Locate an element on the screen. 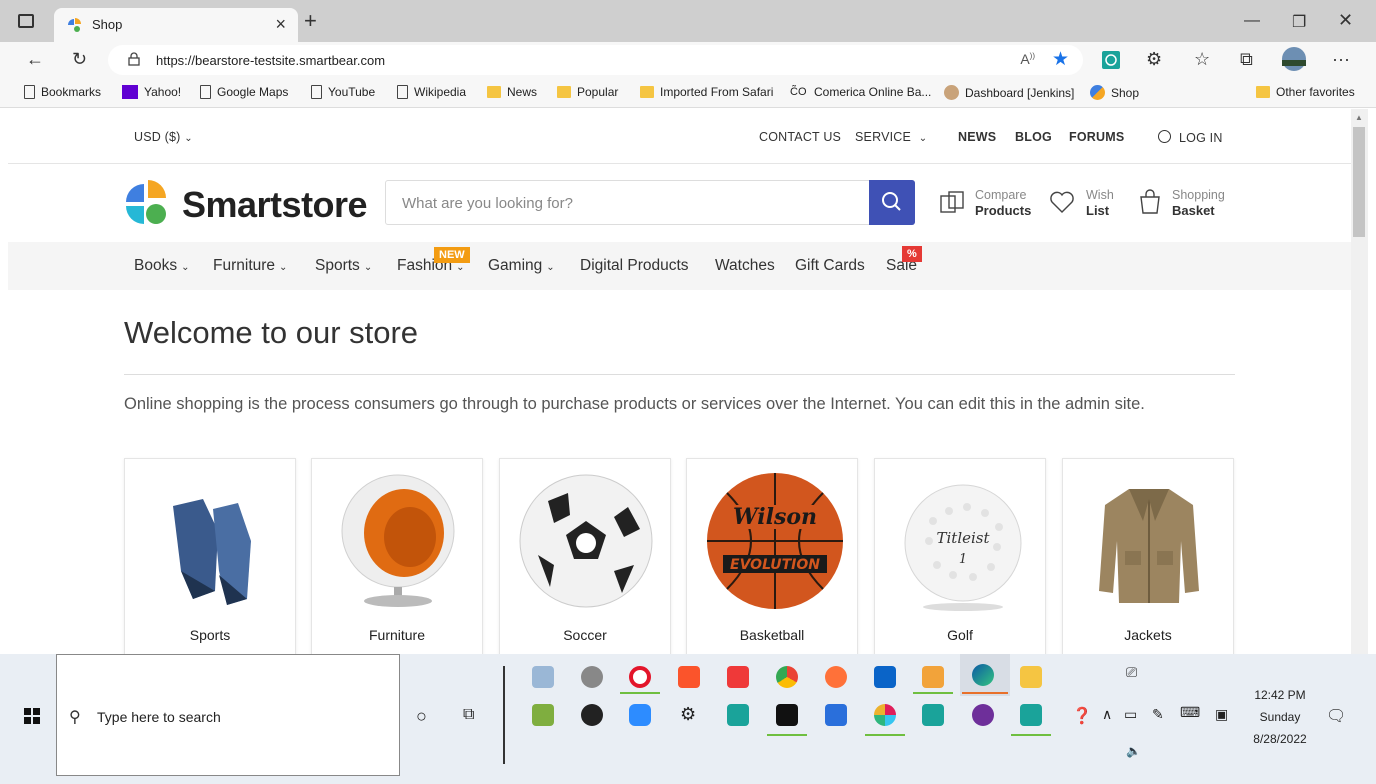  bookmark-shop: Shop is located at coordinates (1114, 92).